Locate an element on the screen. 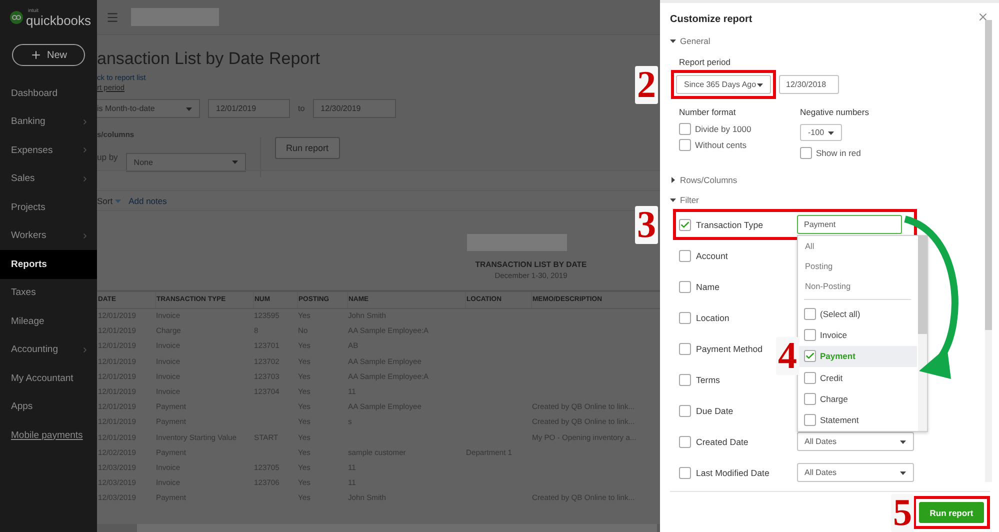 The width and height of the screenshot is (999, 532). nav-item: Expenses is located at coordinates (48, 150).